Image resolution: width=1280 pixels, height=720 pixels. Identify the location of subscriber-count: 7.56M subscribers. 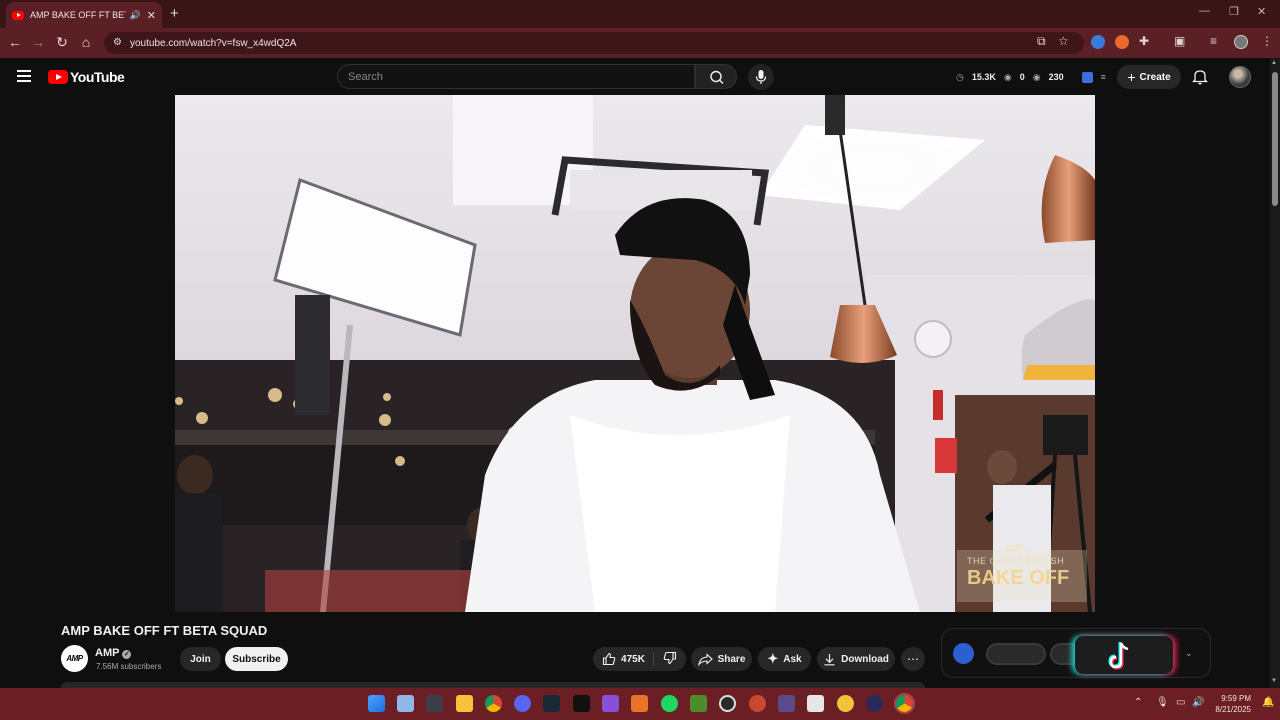
(129, 666).